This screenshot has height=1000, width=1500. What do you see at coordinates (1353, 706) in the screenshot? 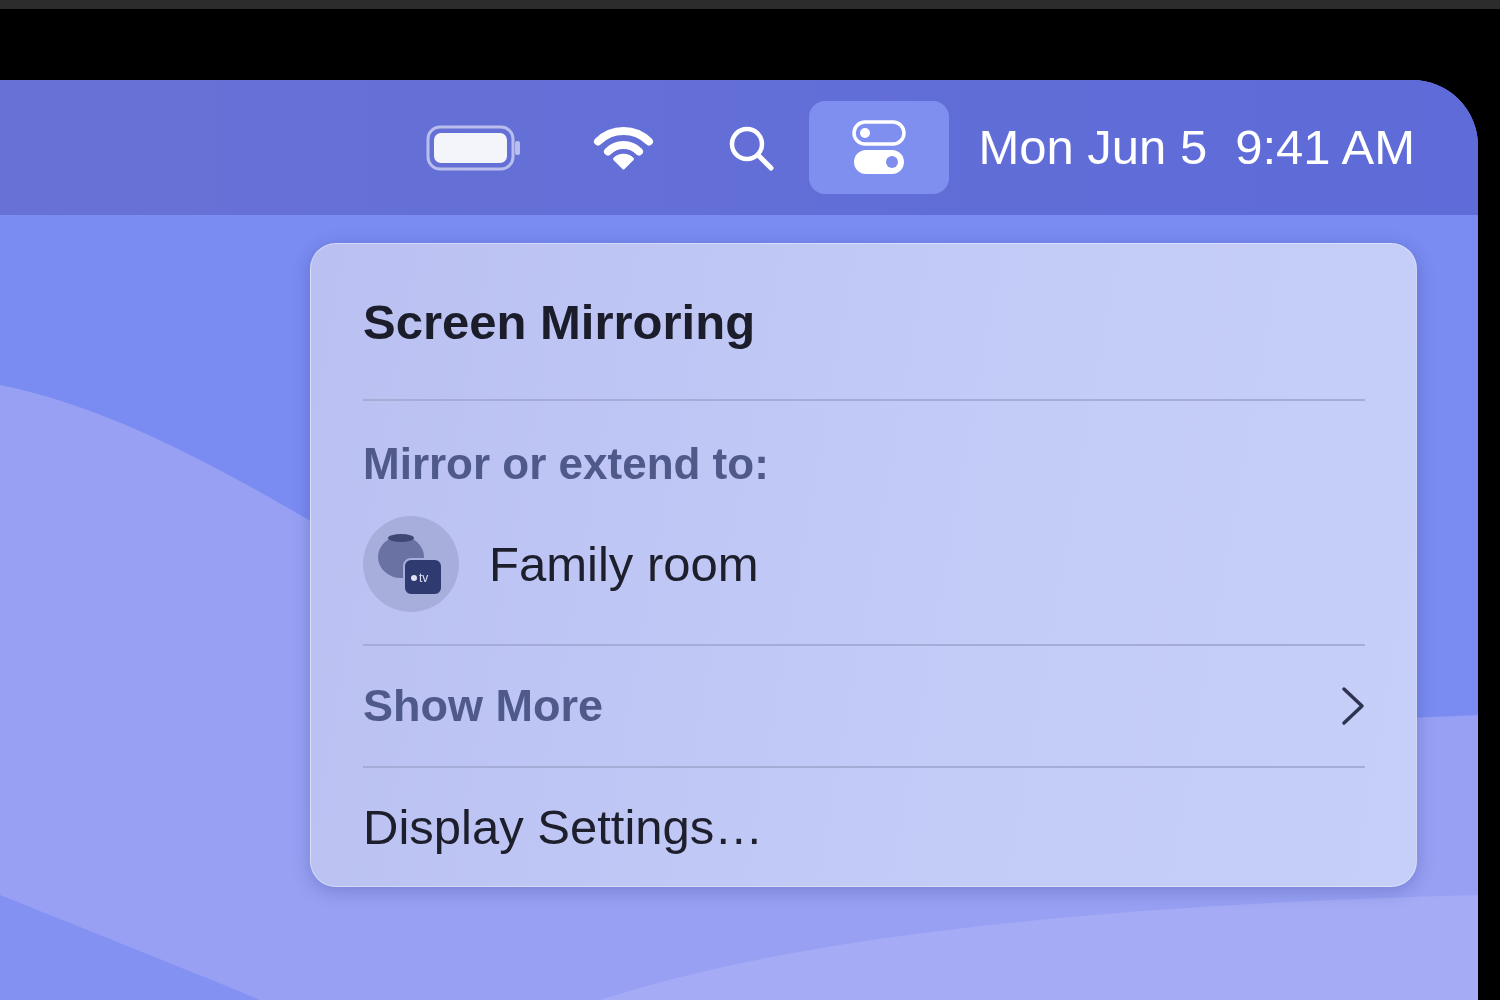
I see `chevron-right-icon` at bounding box center [1353, 706].